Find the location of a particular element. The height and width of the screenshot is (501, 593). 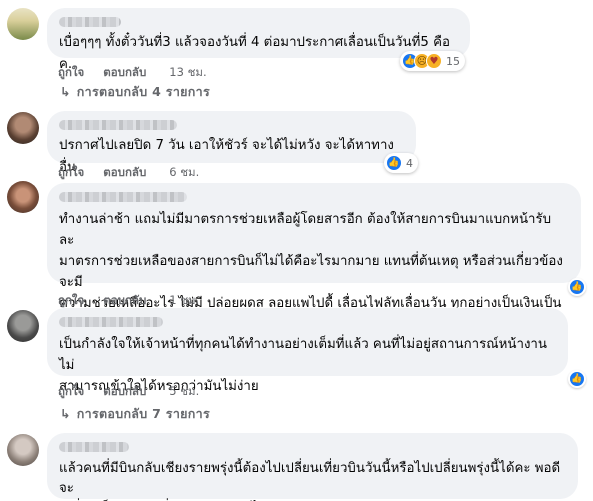

comment-actions: ถูกใจ ตอบกลับ 13 ชม. is located at coordinates (142, 73).